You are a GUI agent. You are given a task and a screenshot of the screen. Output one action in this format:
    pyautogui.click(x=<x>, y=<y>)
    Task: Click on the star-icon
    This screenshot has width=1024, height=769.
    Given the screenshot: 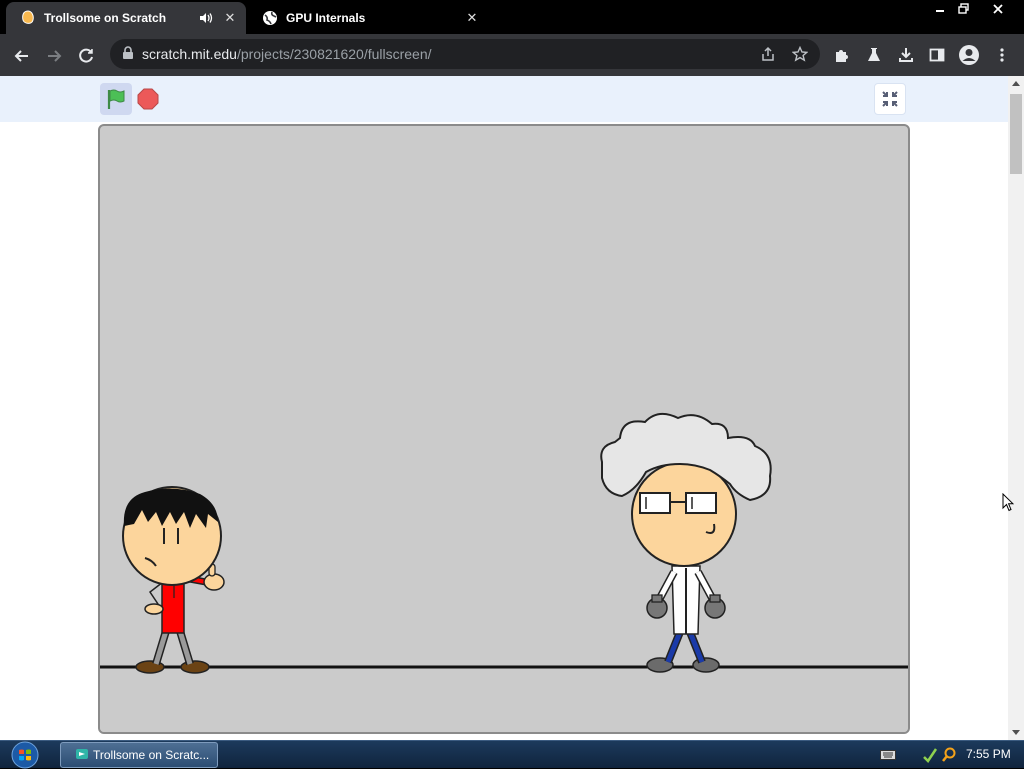 What is the action you would take?
    pyautogui.click(x=800, y=54)
    